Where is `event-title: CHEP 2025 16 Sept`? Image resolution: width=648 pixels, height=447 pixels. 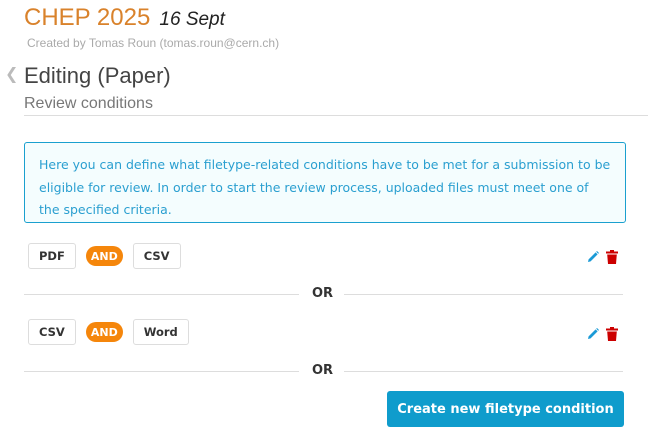 event-title: CHEP 2025 16 Sept is located at coordinates (124, 18).